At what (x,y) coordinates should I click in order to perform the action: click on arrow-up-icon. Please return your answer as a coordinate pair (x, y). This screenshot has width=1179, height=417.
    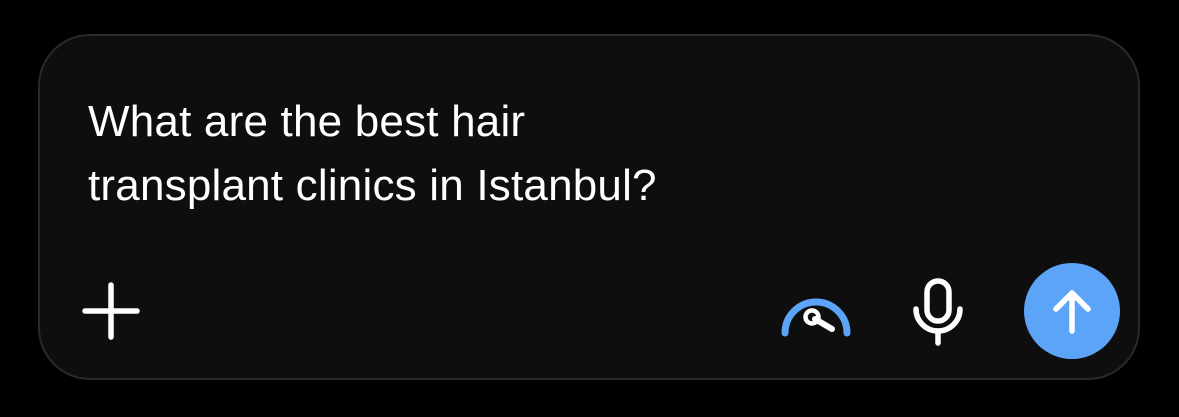
    Looking at the image, I should click on (1072, 312).